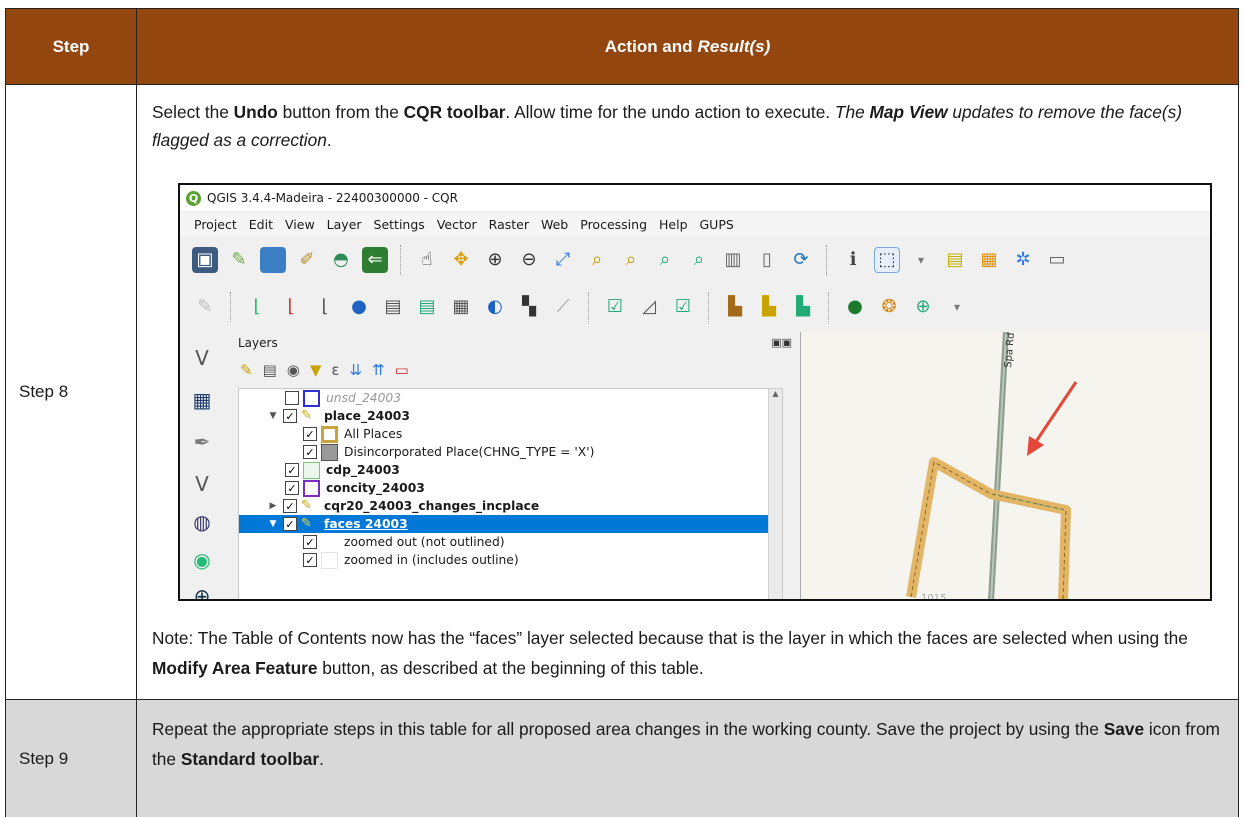 This screenshot has height=817, width=1244. Describe the element at coordinates (427, 307) in the screenshot. I see `form-icon: ▤` at that location.